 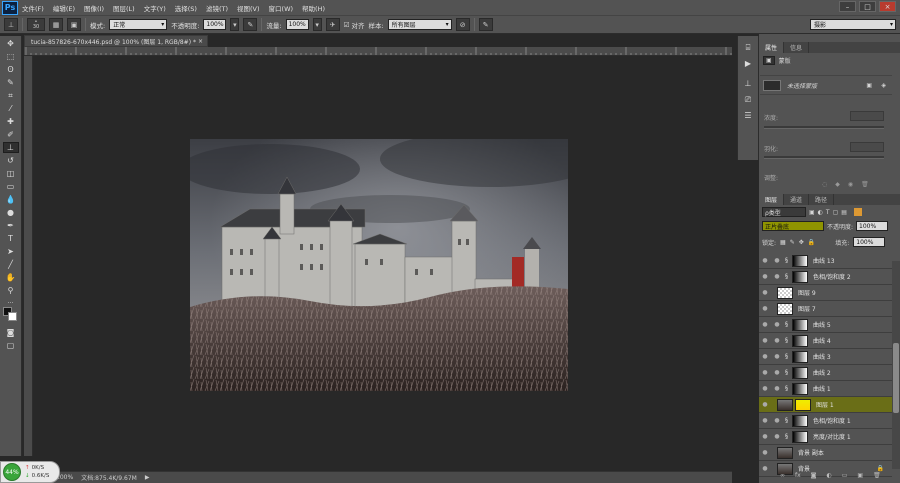 What do you see at coordinates (11, 69) in the screenshot?
I see `lasso-tool-icon: ʘ` at bounding box center [11, 69].